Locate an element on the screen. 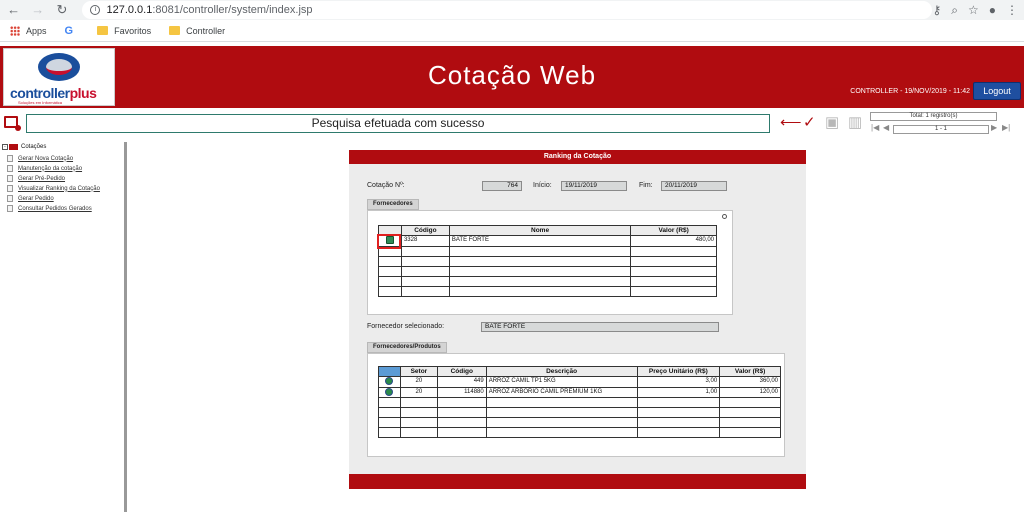 The image size is (1024, 514). cell-valor: 120,00 is located at coordinates (750, 392).